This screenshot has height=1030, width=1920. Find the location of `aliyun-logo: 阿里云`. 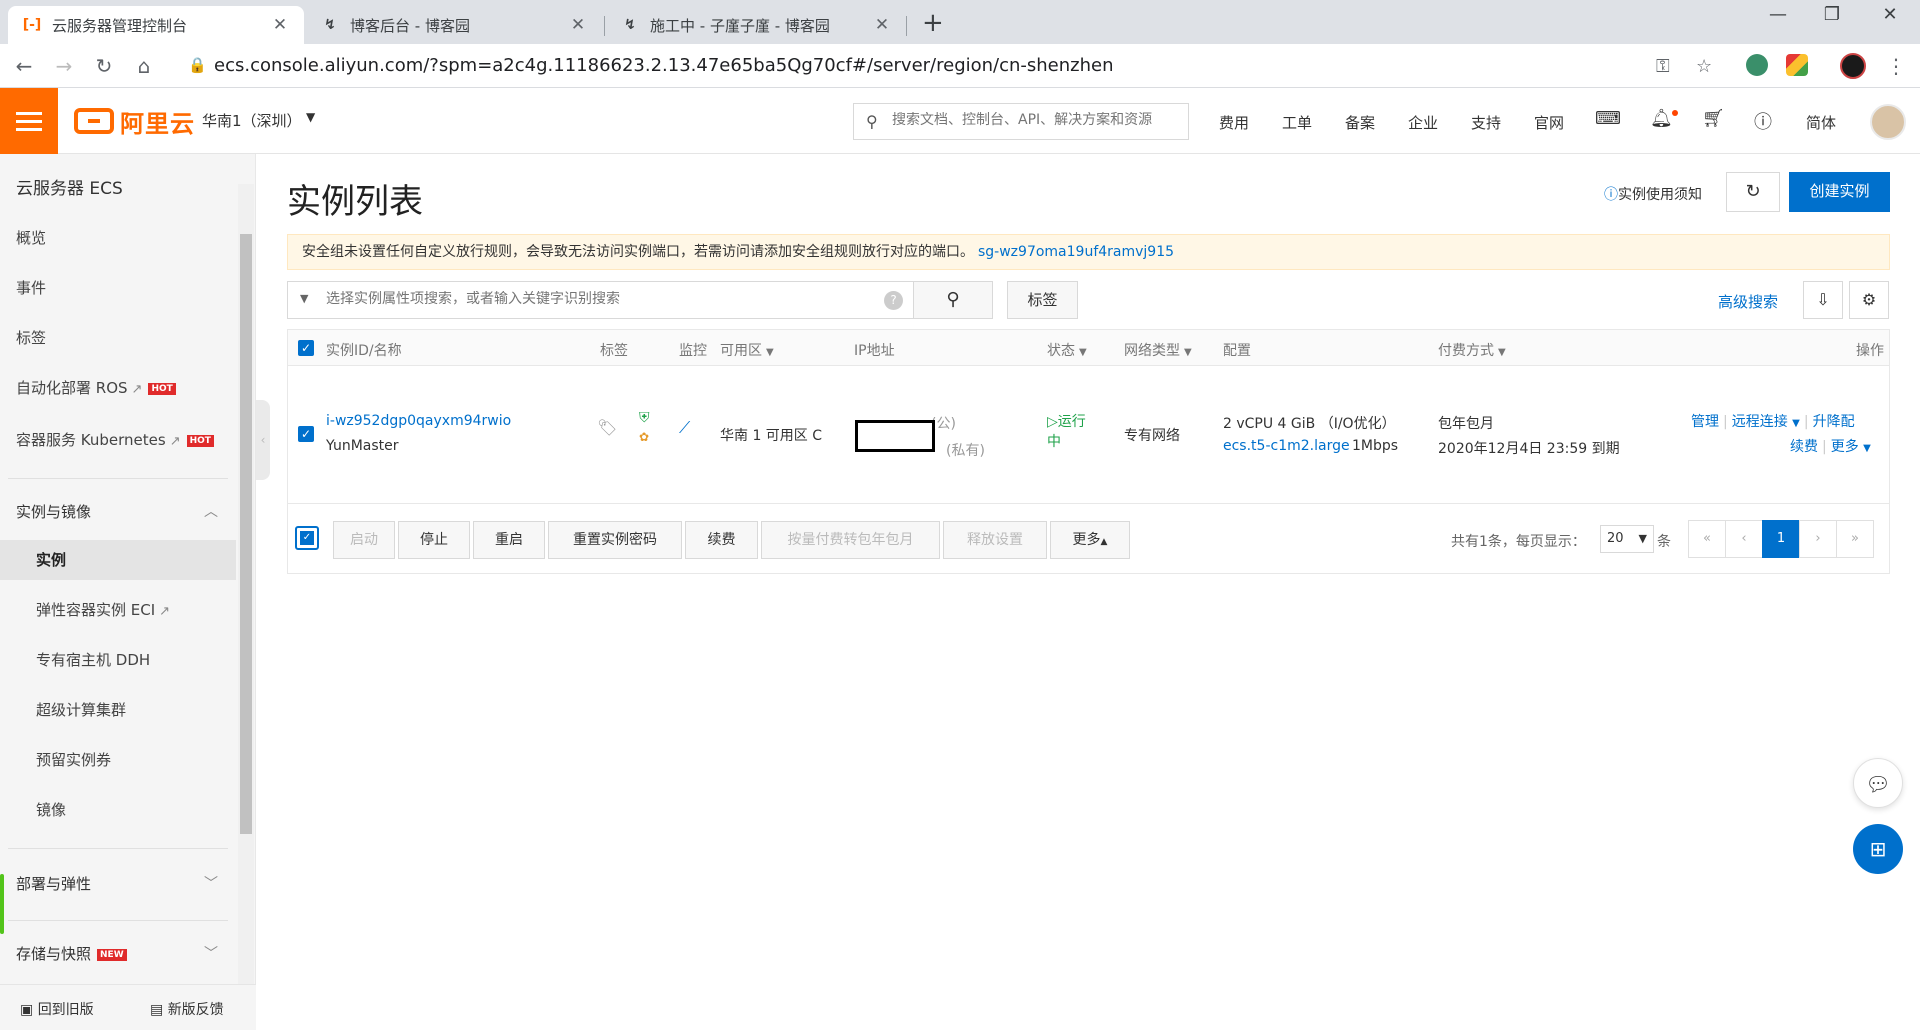

aliyun-logo: 阿里云 is located at coordinates (134, 122).